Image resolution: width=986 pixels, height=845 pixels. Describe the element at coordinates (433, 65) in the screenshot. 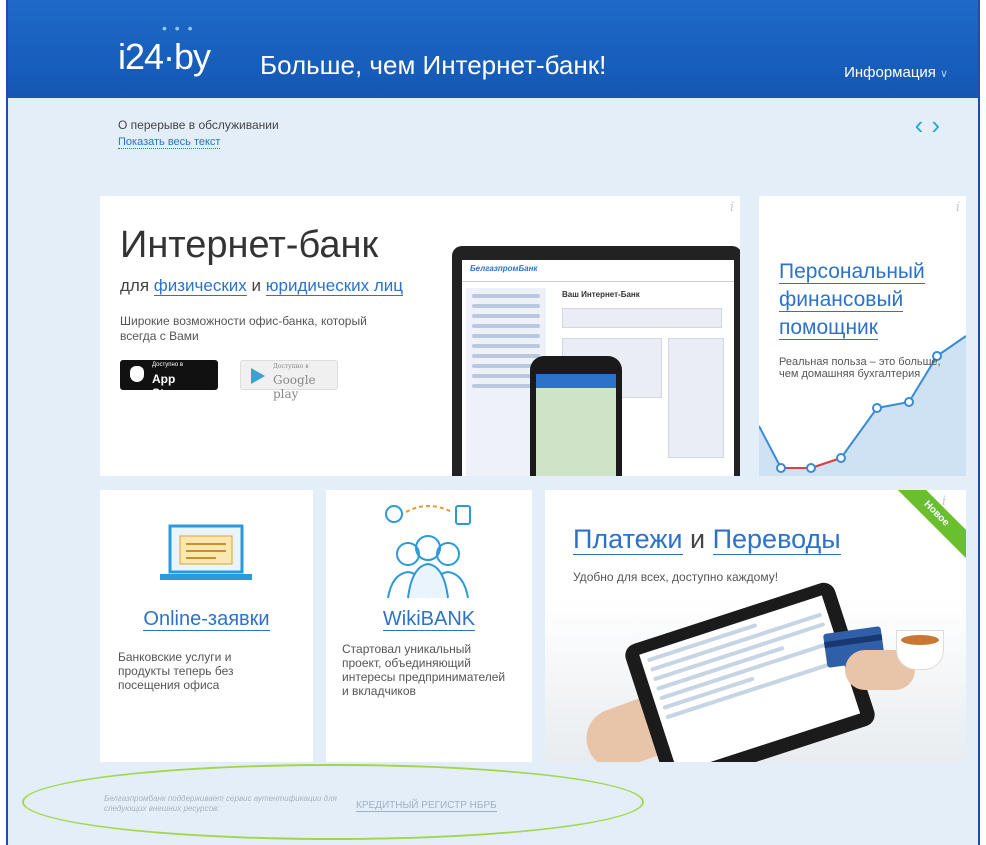

I see `site-tagline: Больше, чем Интернет-банк!` at that location.